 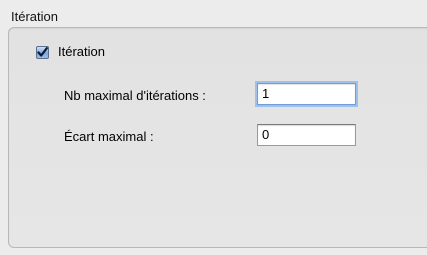 I want to click on iteration-checkbox-row: Itération, so click(x=70, y=52).